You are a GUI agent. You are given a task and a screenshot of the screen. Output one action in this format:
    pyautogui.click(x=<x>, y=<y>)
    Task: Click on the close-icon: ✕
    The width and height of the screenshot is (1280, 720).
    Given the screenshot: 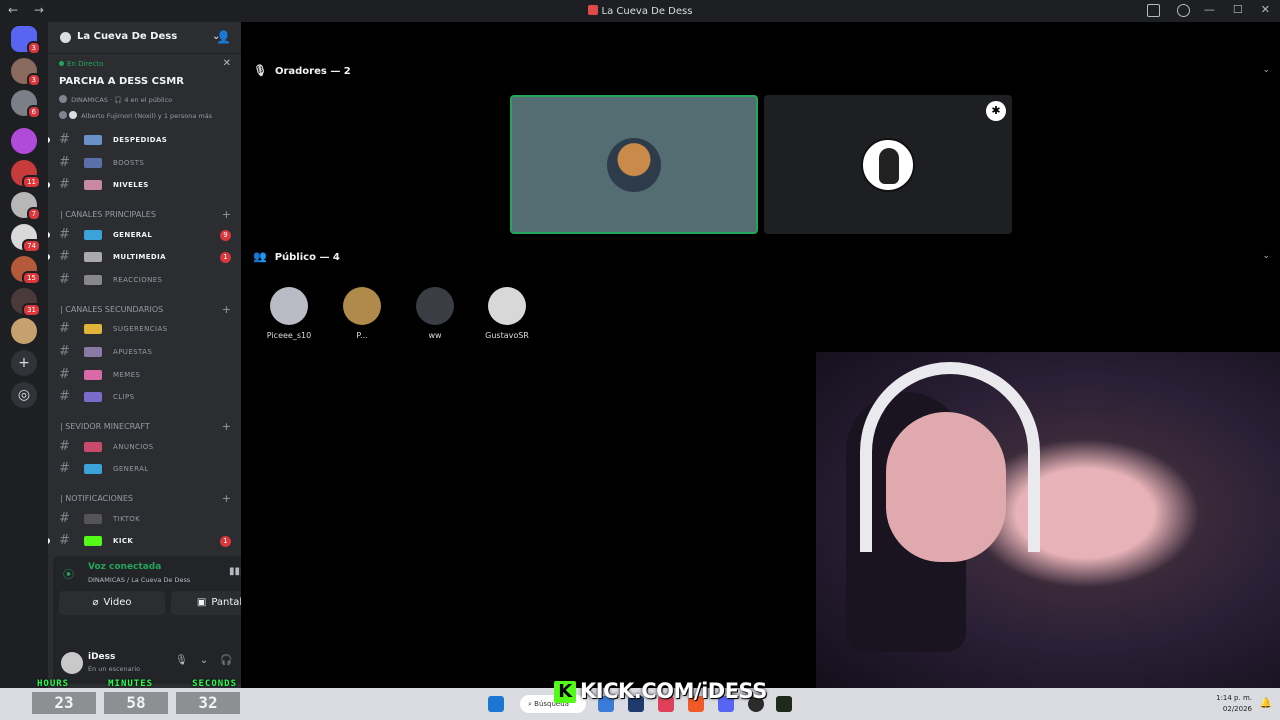 What is the action you would take?
    pyautogui.click(x=227, y=63)
    